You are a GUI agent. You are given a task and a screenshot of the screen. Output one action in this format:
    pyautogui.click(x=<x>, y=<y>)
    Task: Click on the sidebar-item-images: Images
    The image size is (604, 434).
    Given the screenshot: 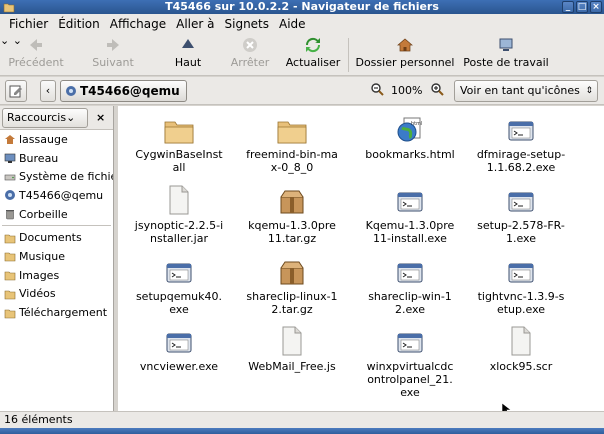 What is the action you would take?
    pyautogui.click(x=56, y=275)
    